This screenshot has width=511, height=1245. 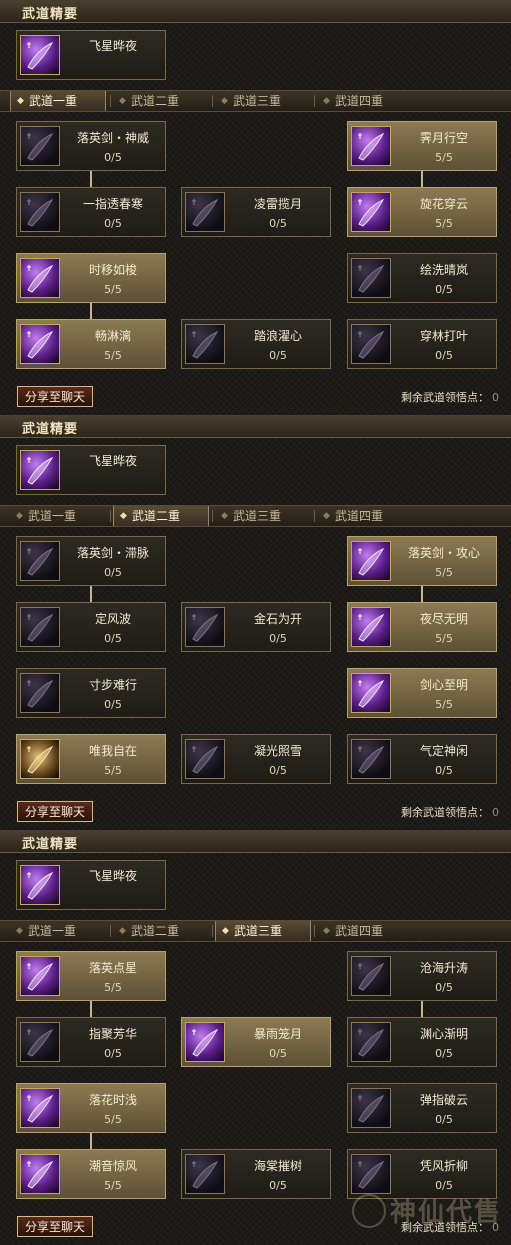 I want to click on mist-skill-icon, so click(x=371, y=278).